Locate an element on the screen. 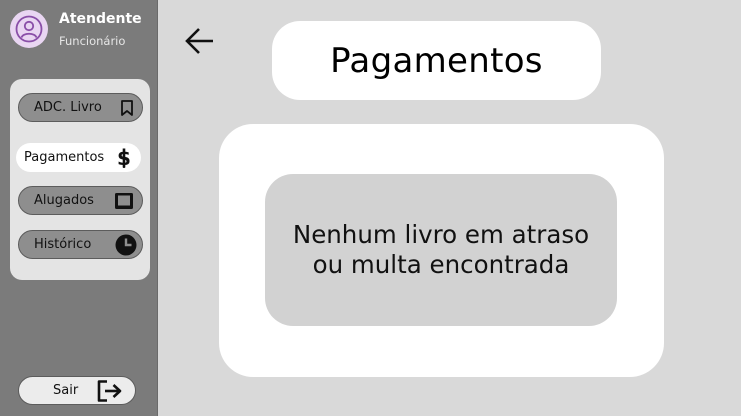  book-icon is located at coordinates (124, 201).